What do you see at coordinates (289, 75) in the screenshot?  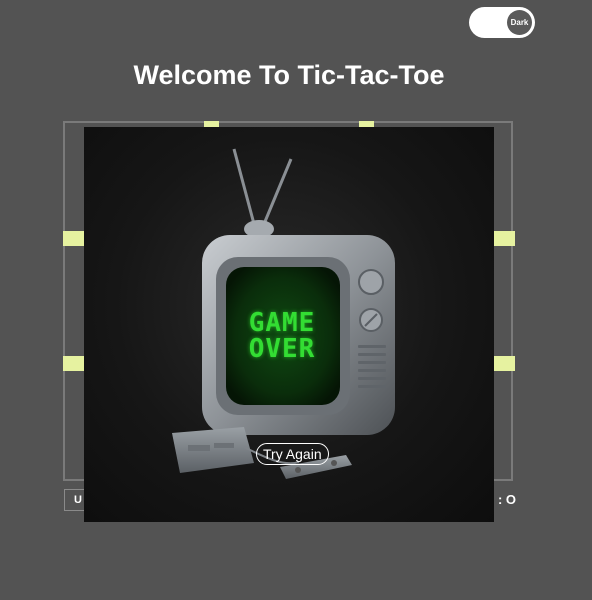 I see `page-title: Welcome To Tic-Tac-Toe` at bounding box center [289, 75].